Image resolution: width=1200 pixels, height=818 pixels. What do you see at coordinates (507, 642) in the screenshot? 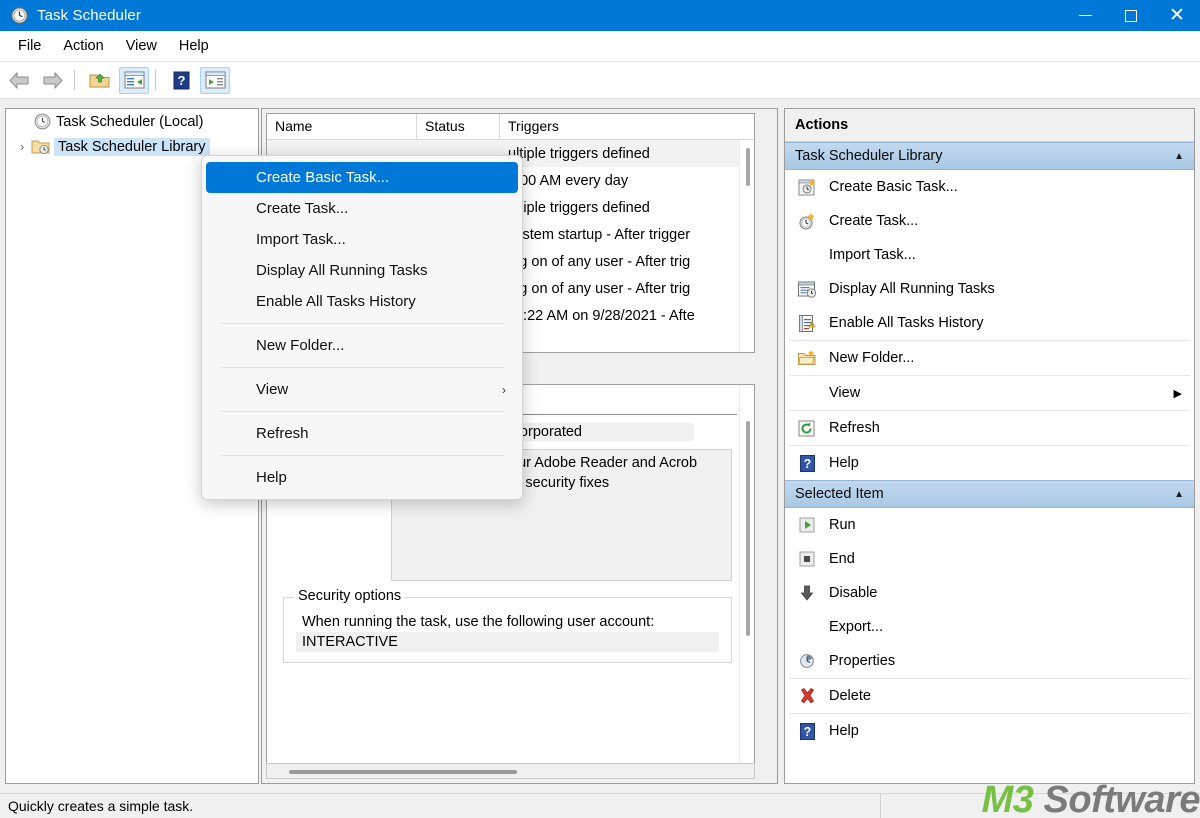
I see `security-account-value: INTERACTIVE` at bounding box center [507, 642].